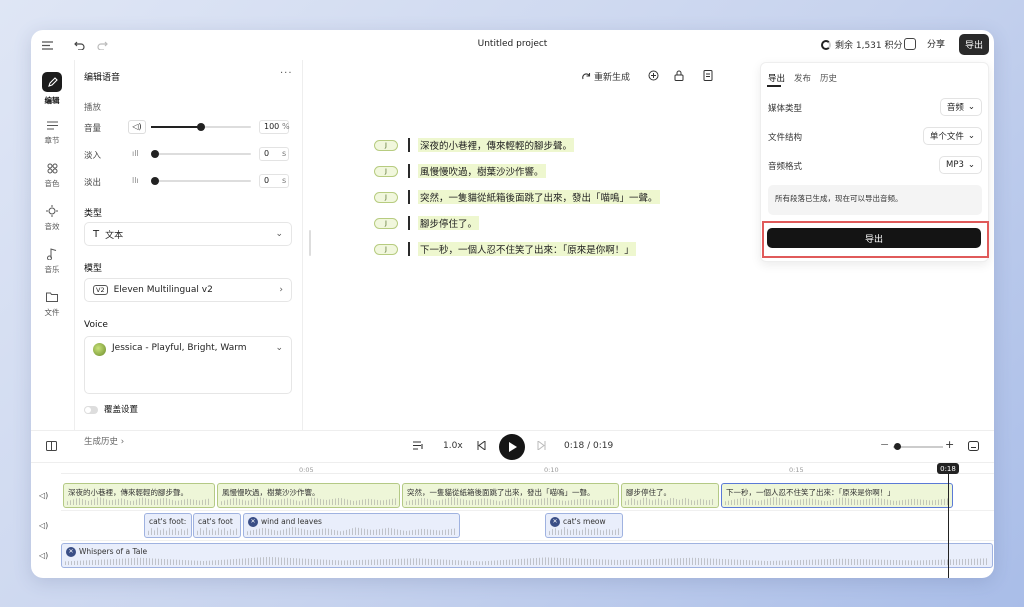  I want to click on audio-format-value: MP3, so click(955, 165).